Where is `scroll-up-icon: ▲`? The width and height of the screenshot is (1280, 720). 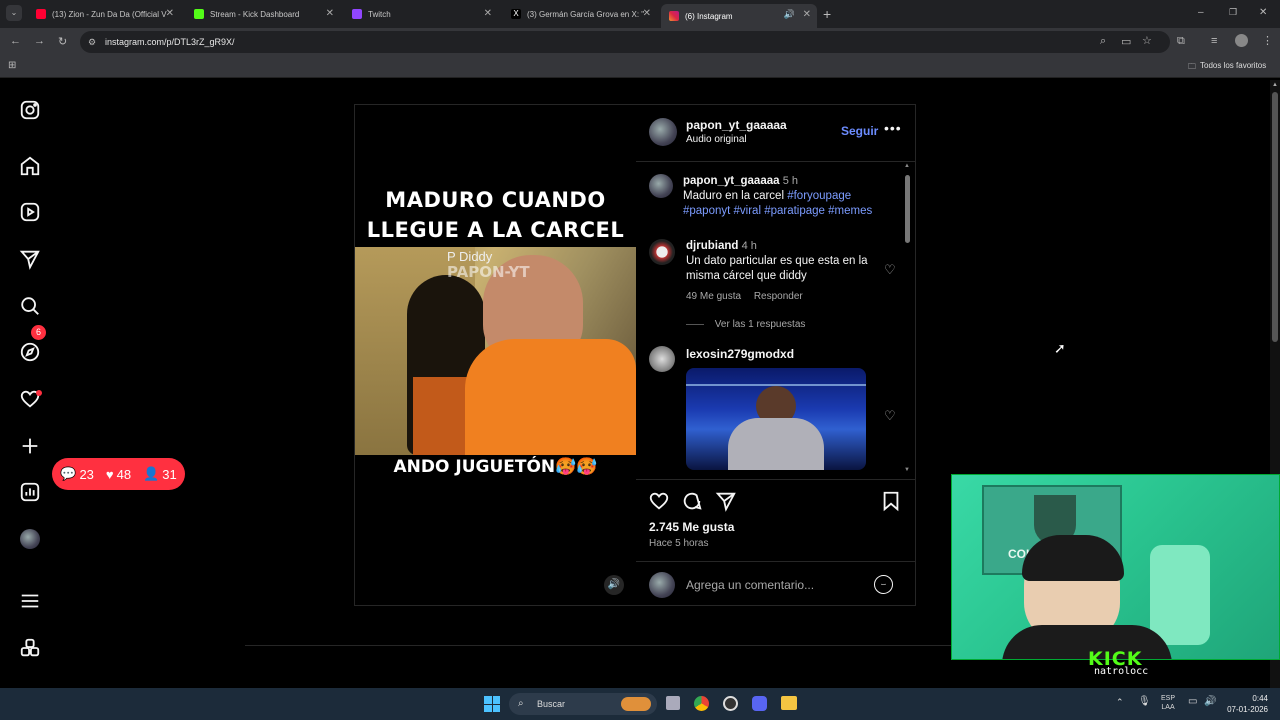
scroll-up-icon: ▲ is located at coordinates (907, 166).